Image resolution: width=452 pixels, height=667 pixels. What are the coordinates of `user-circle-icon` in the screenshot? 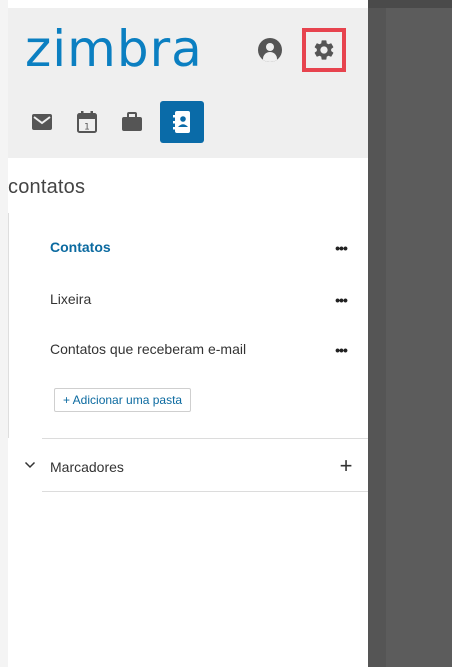 It's located at (270, 50).